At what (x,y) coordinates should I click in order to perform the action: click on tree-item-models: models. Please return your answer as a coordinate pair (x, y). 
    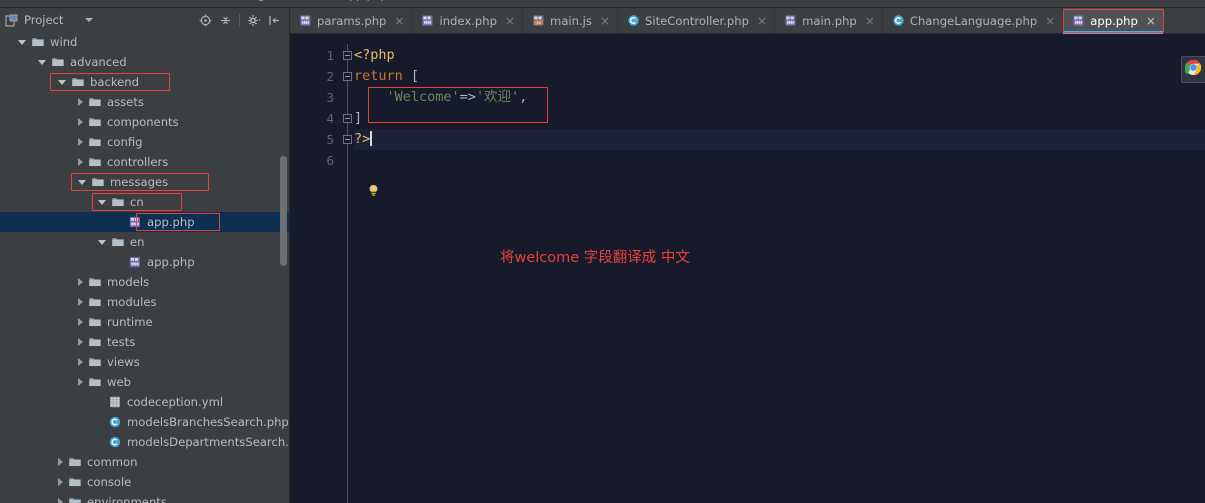
    Looking at the image, I should click on (144, 282).